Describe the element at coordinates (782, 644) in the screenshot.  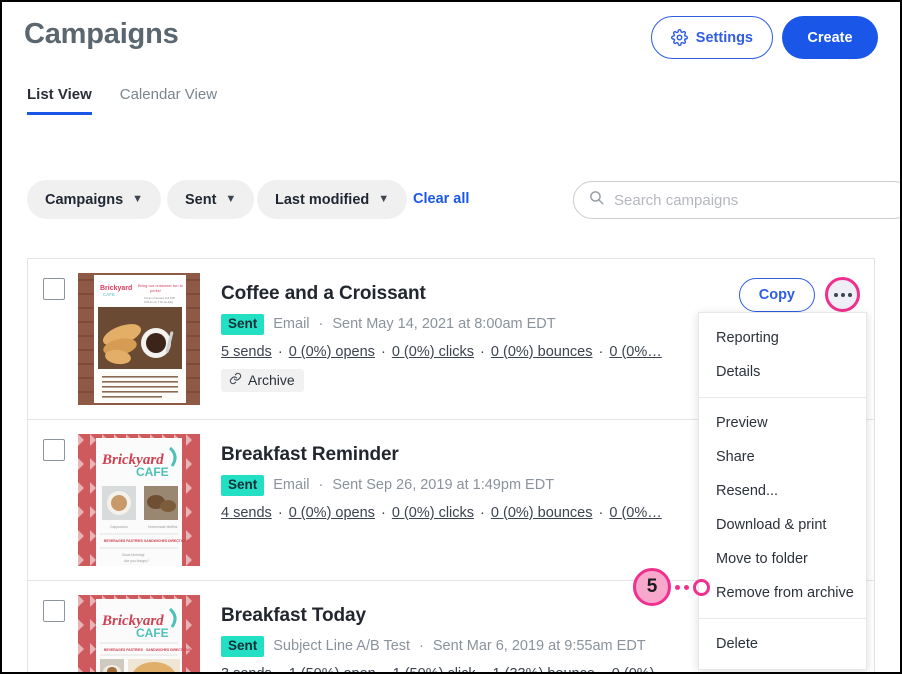
I see `menu-item-delete: Delete` at that location.